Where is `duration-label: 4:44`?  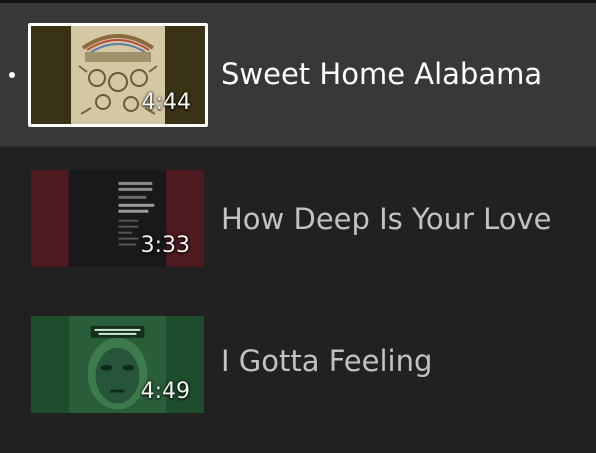 duration-label: 4:44 is located at coordinates (166, 102).